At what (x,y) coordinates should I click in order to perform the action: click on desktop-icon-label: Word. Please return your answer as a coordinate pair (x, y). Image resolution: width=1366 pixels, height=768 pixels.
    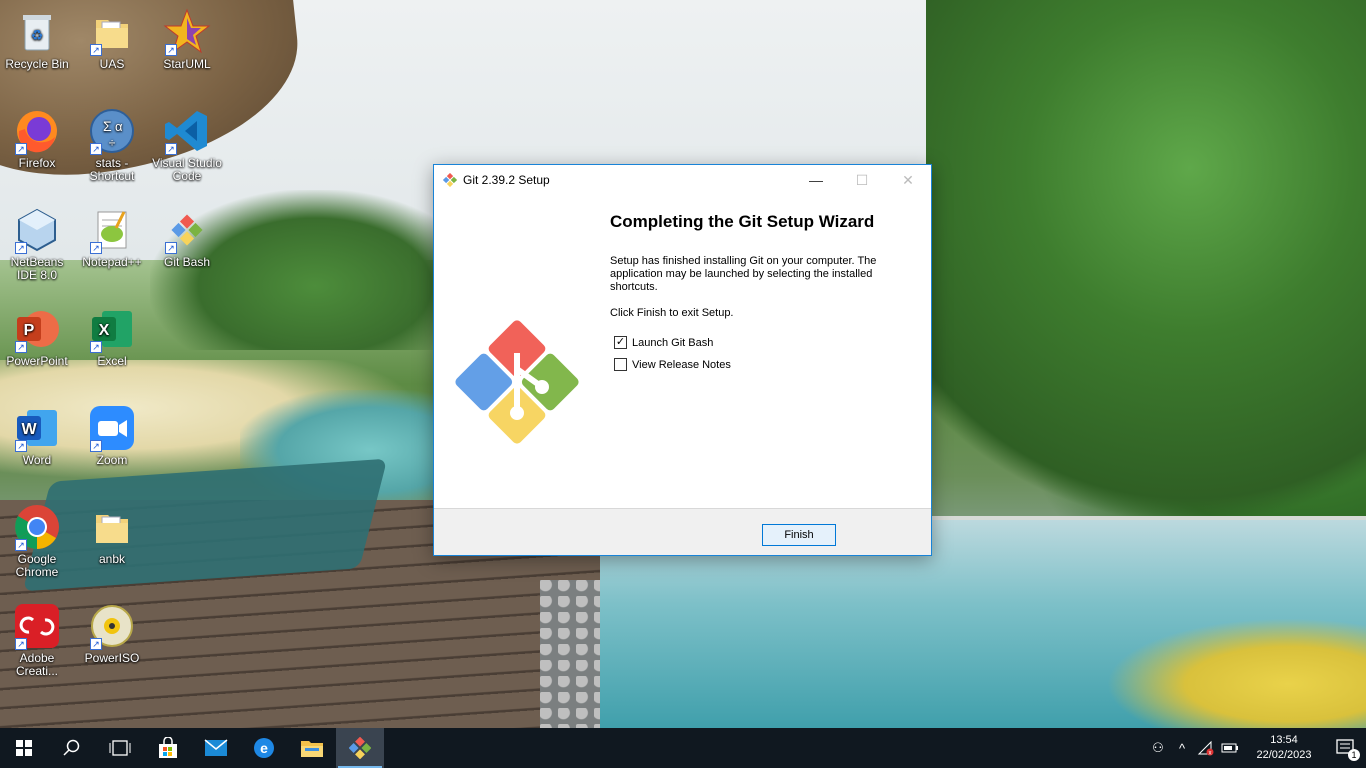
    Looking at the image, I should click on (37, 460).